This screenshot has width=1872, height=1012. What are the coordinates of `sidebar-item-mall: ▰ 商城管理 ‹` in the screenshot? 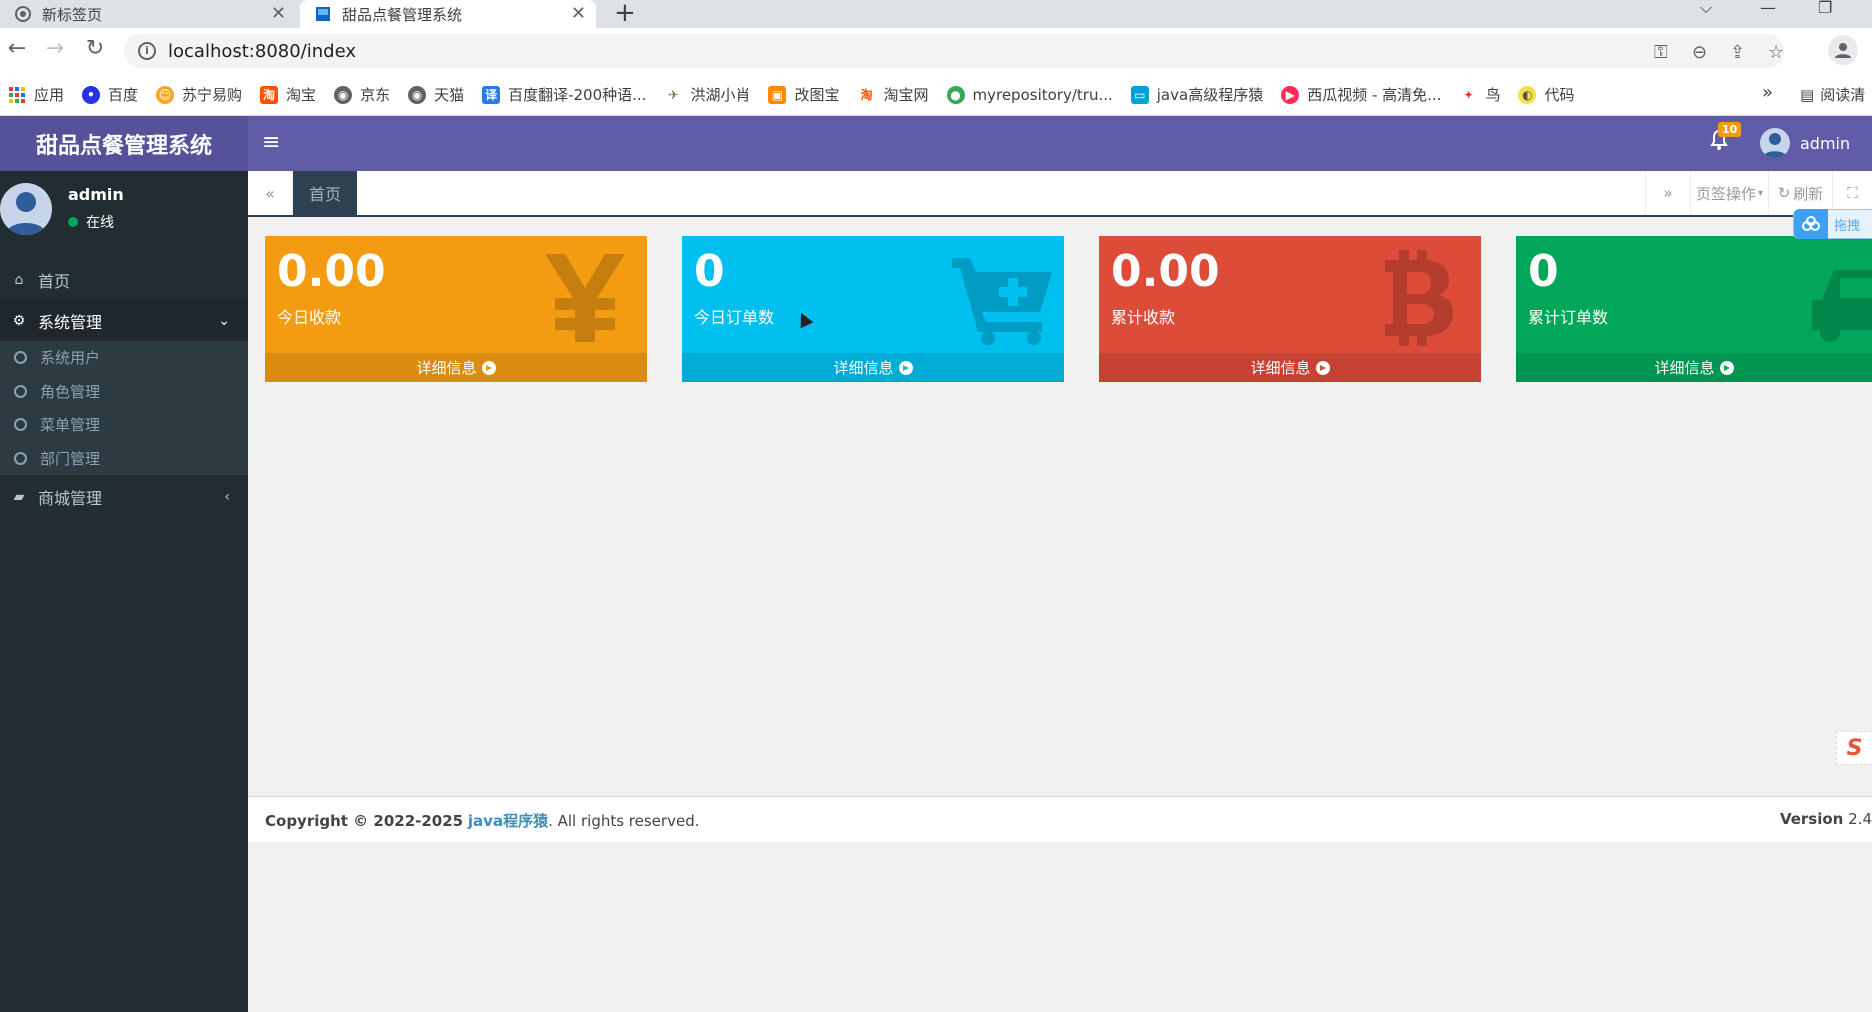 It's located at (124, 497).